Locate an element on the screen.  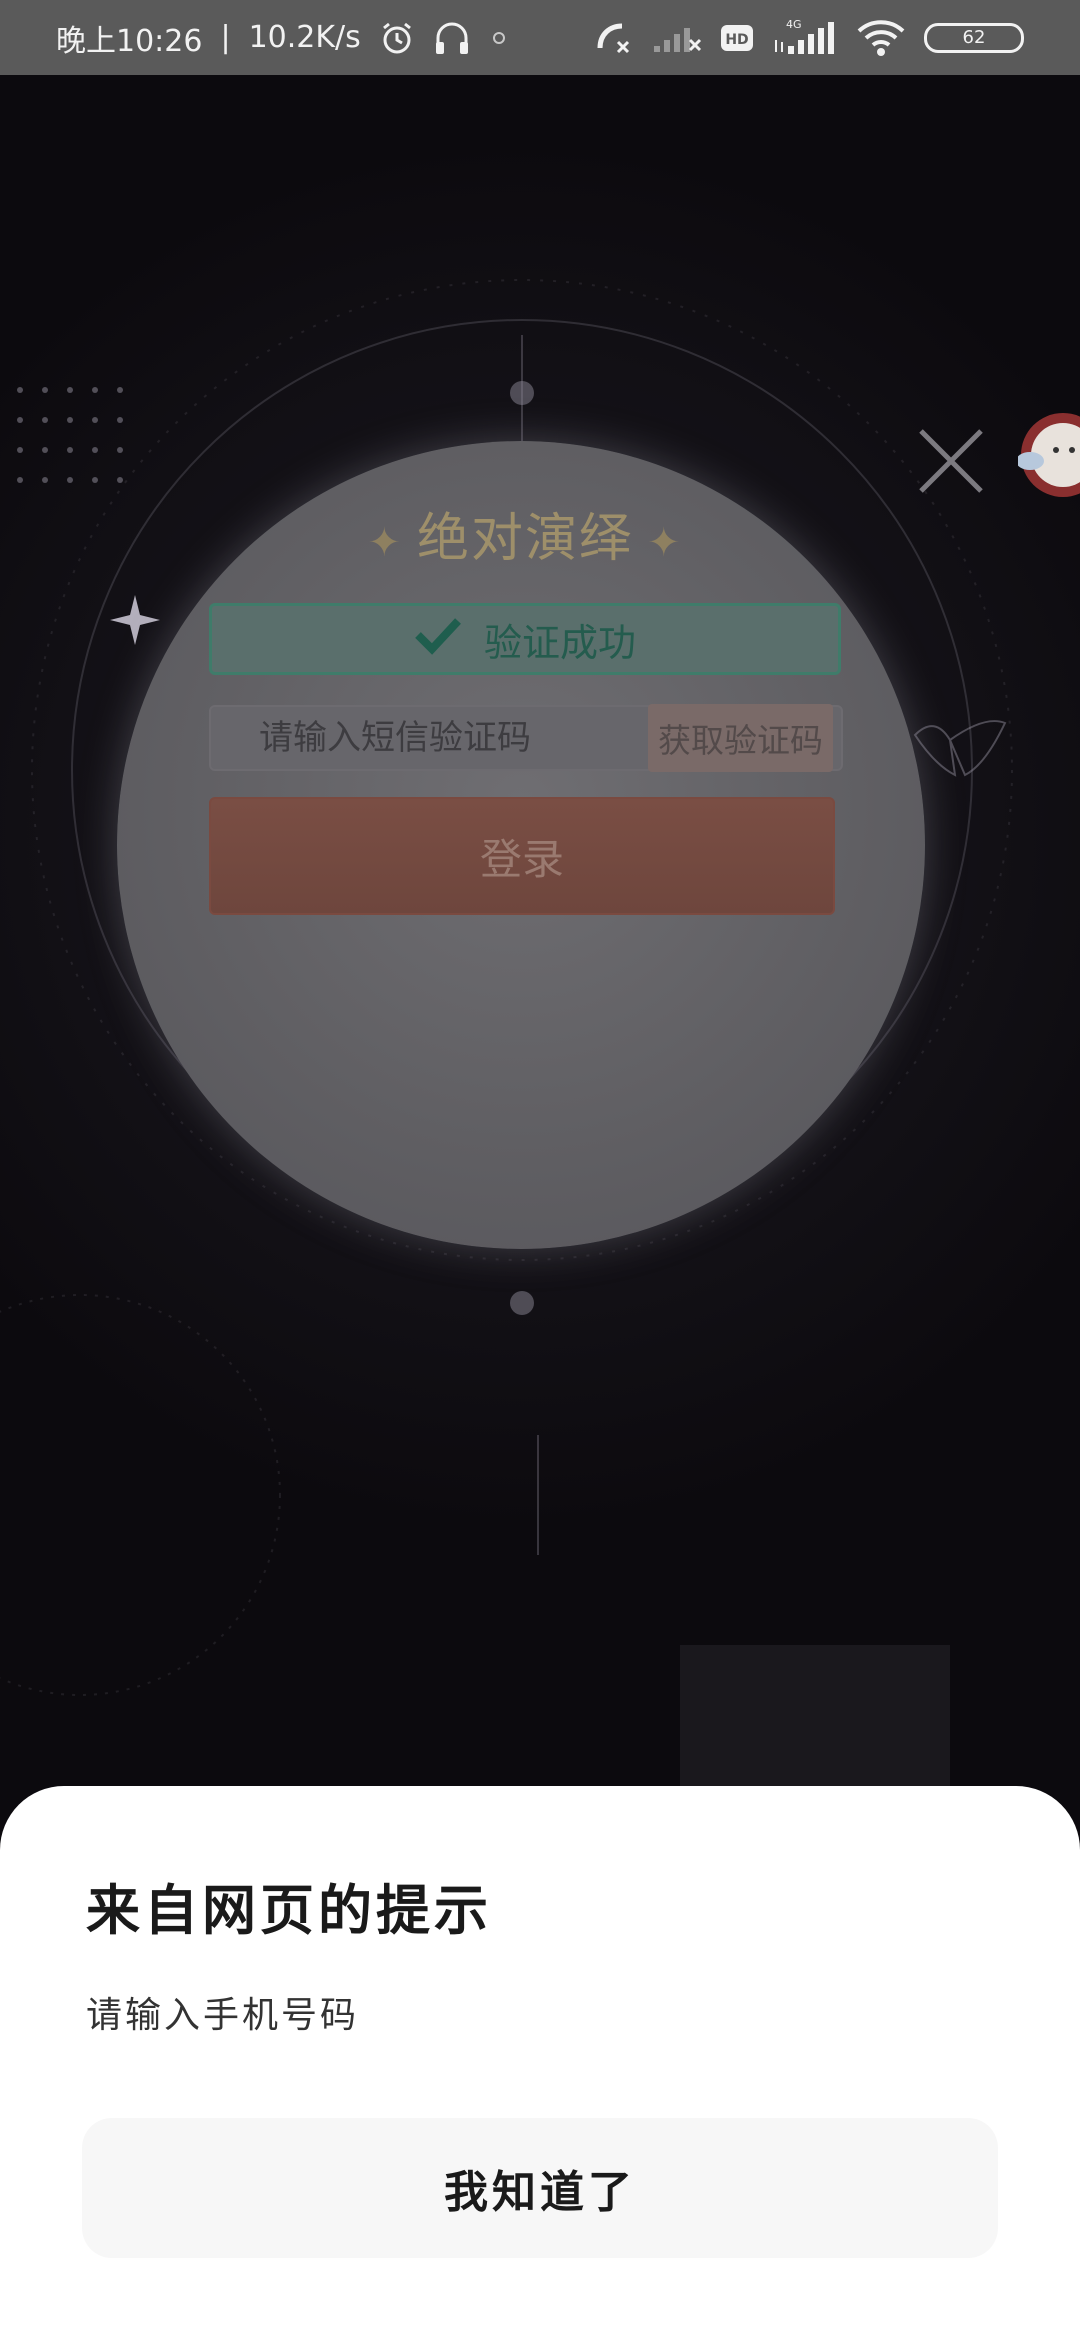
sparkle-left-icon: ✦ is located at coordinates (385, 543).